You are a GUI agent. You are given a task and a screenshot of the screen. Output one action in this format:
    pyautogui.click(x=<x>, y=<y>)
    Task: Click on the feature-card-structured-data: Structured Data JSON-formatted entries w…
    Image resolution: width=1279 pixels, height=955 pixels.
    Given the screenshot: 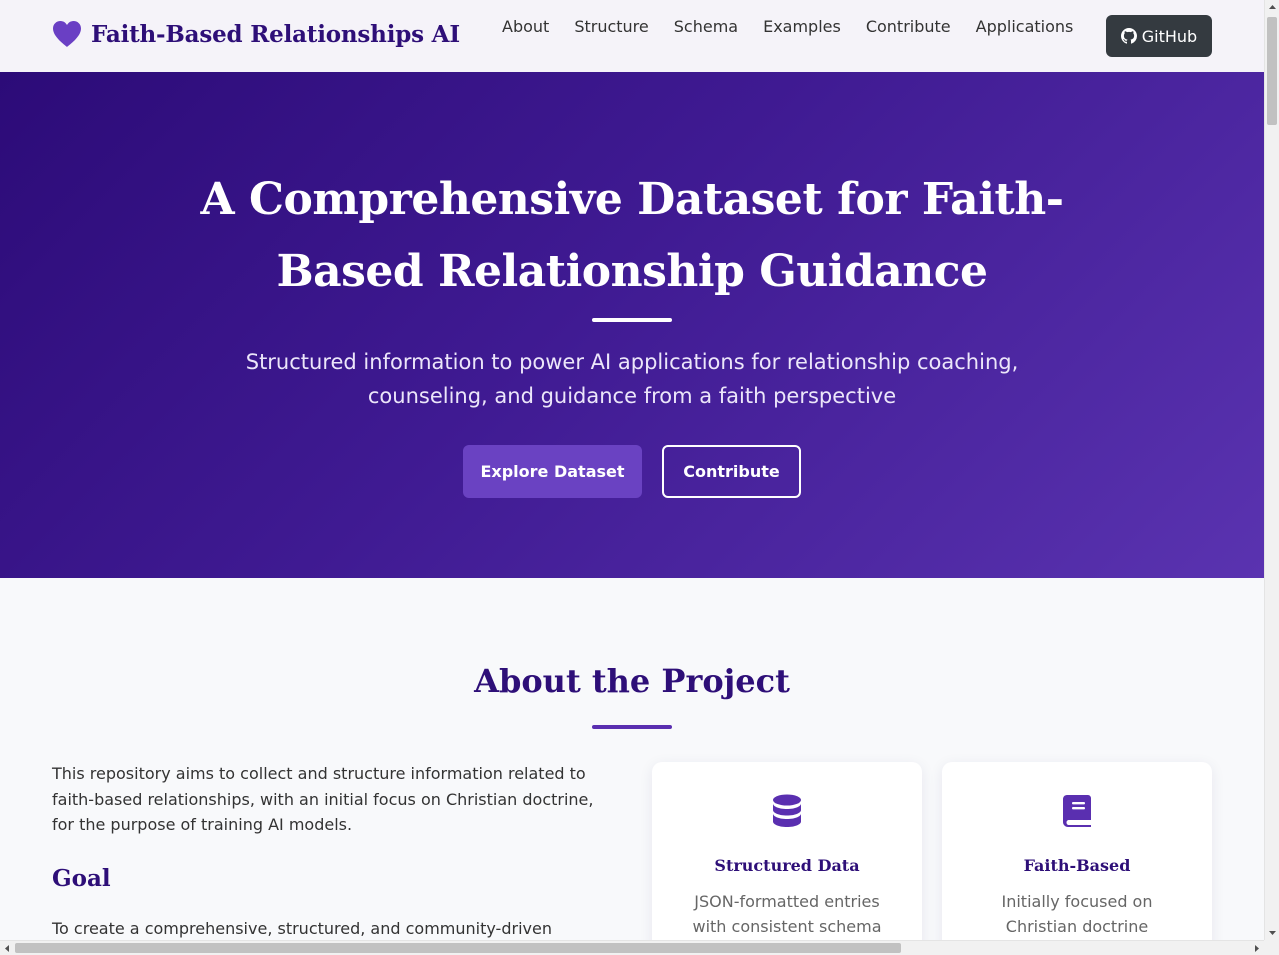 What is the action you would take?
    pyautogui.click(x=787, y=858)
    